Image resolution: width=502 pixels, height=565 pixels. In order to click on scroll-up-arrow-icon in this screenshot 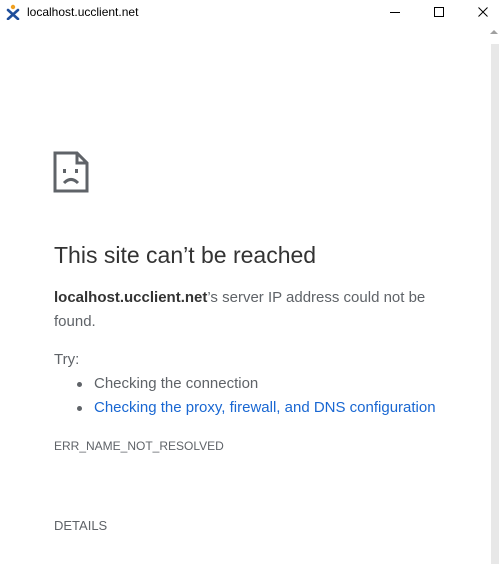, I will do `click(494, 32)`.